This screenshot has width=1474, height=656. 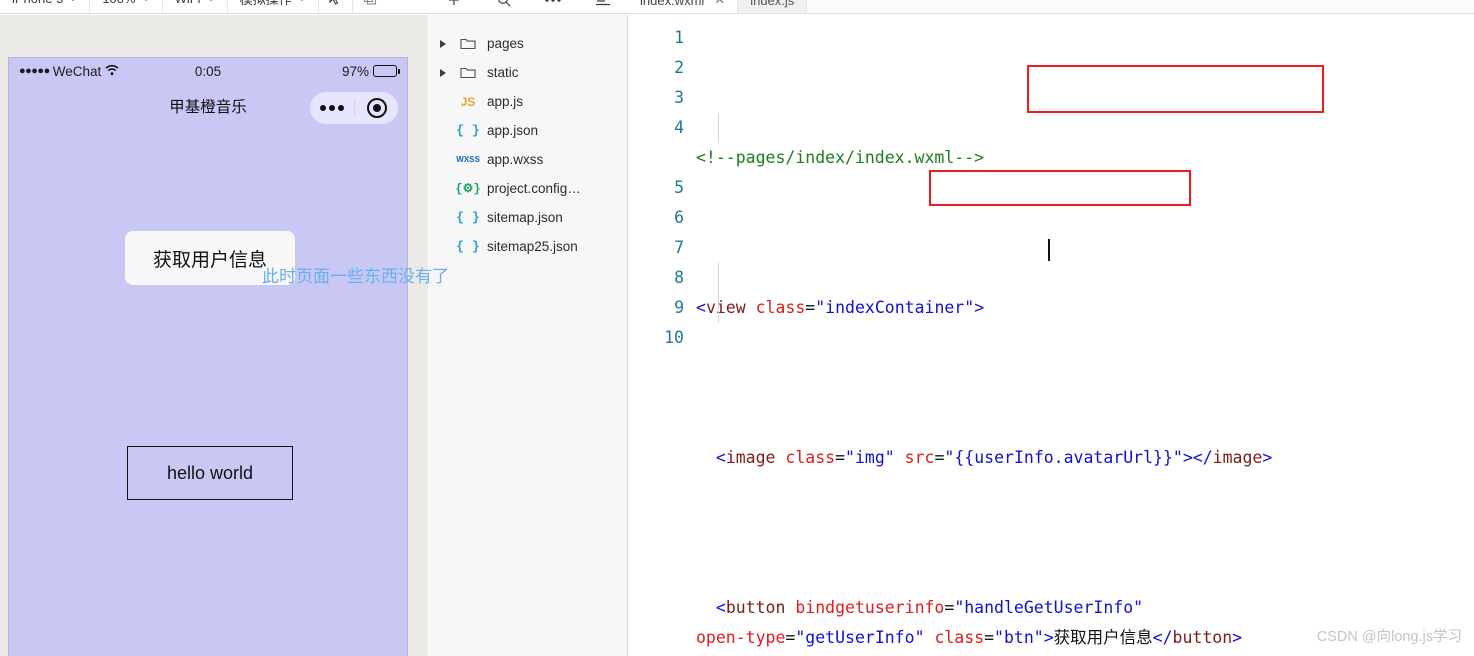 I want to click on tab-label: index.wxml, so click(x=672, y=4).